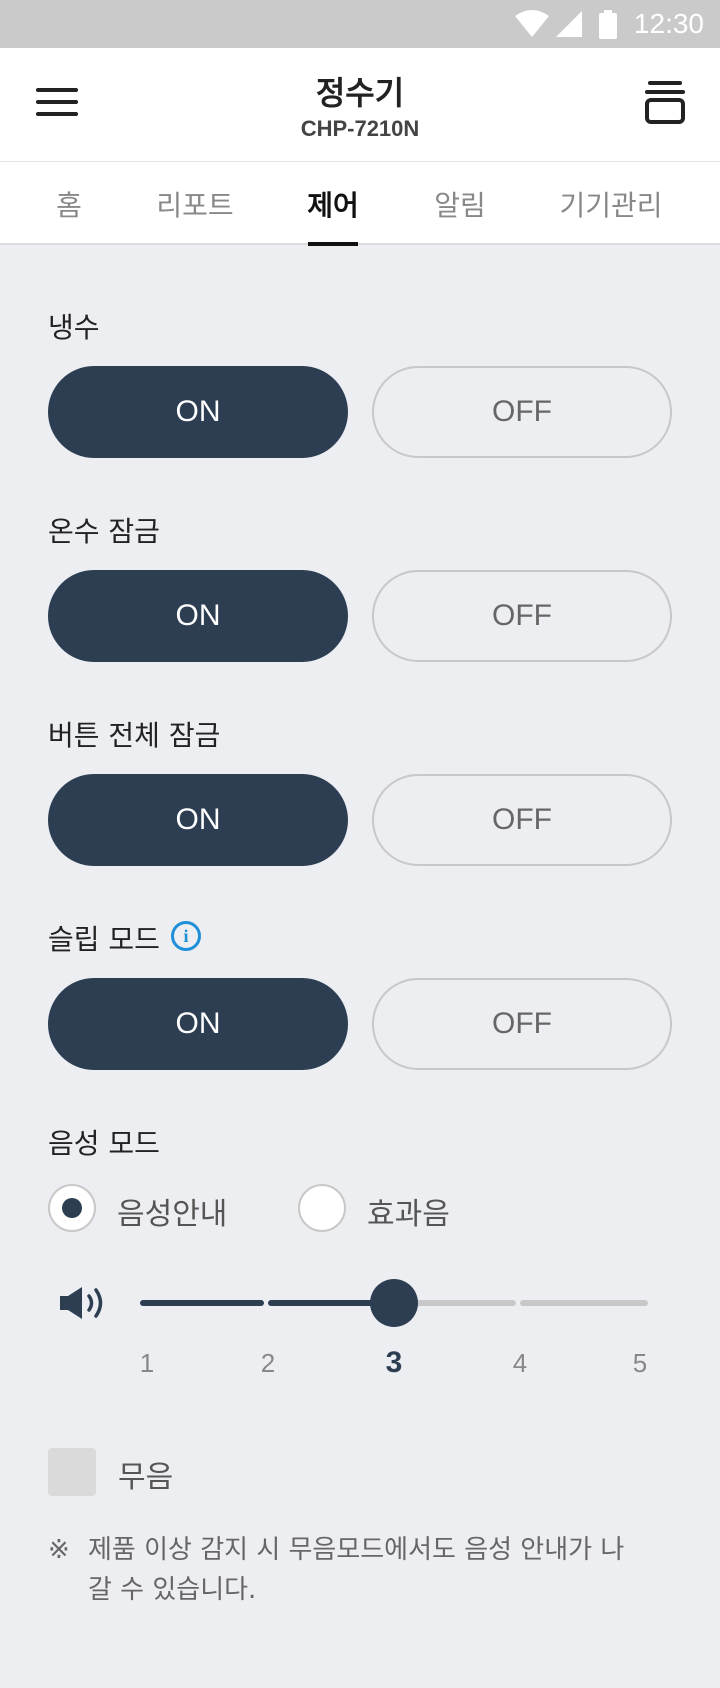  I want to click on device-model: CHP-7210N, so click(360, 128).